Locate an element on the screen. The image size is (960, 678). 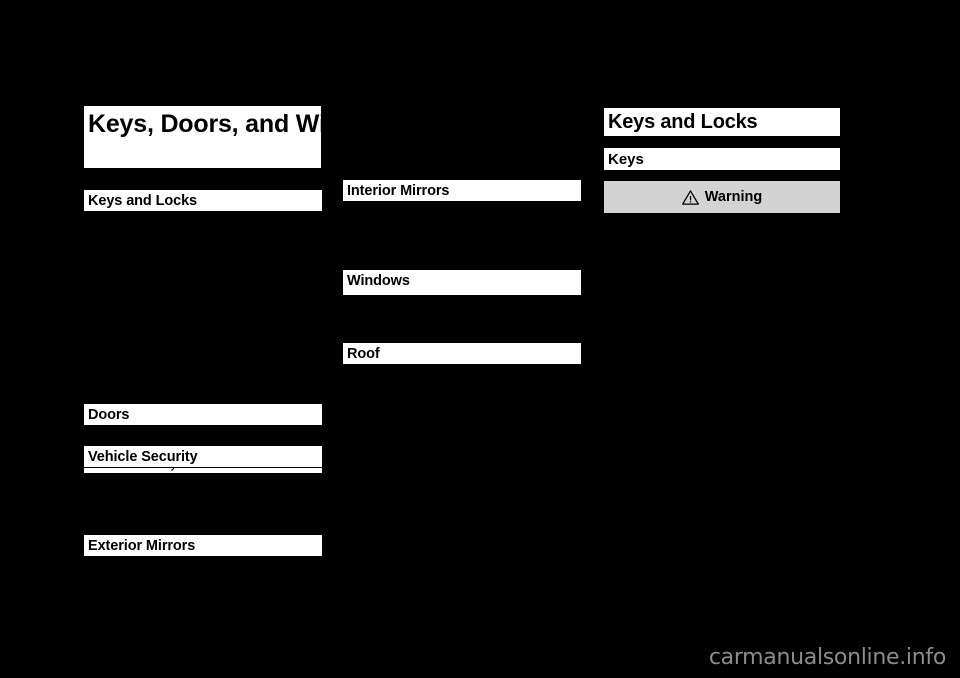
section-heading-windows: Windows is located at coordinates (462, 280).